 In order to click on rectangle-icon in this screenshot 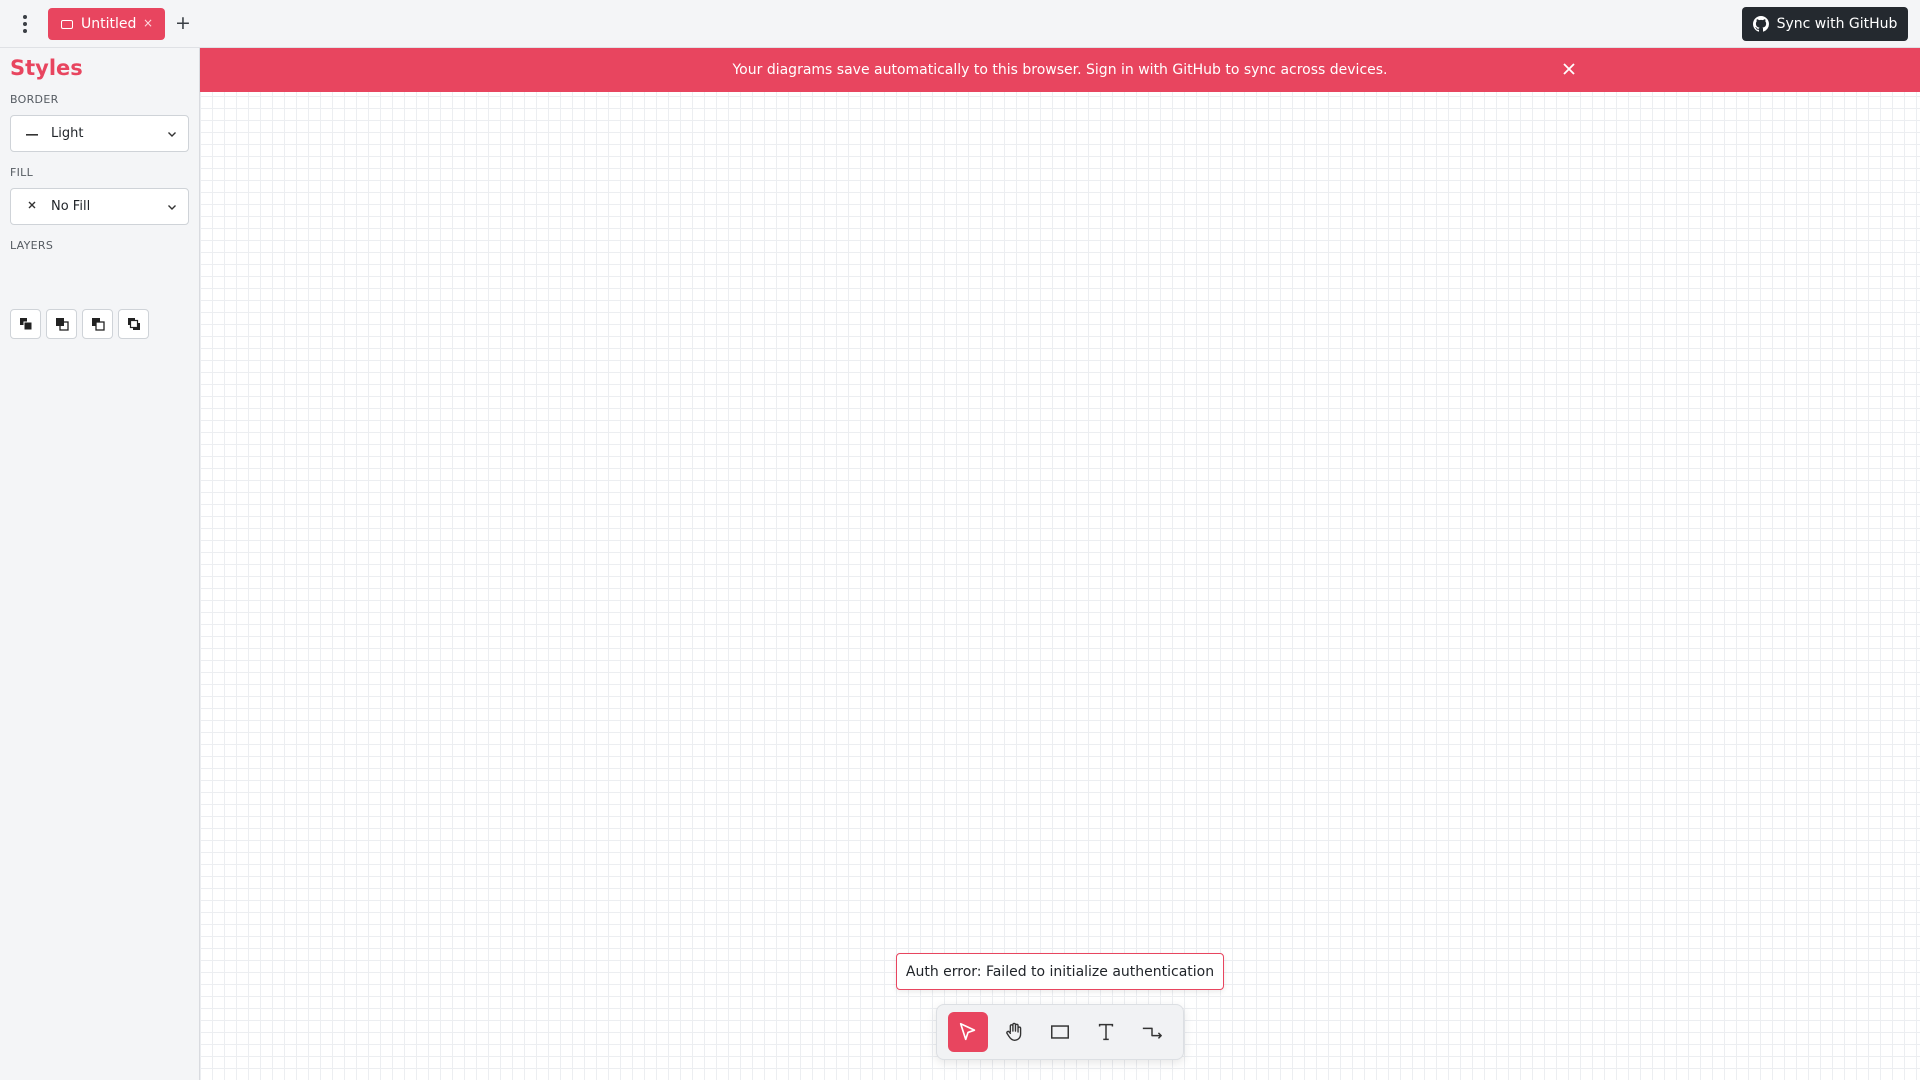, I will do `click(1060, 1032)`.